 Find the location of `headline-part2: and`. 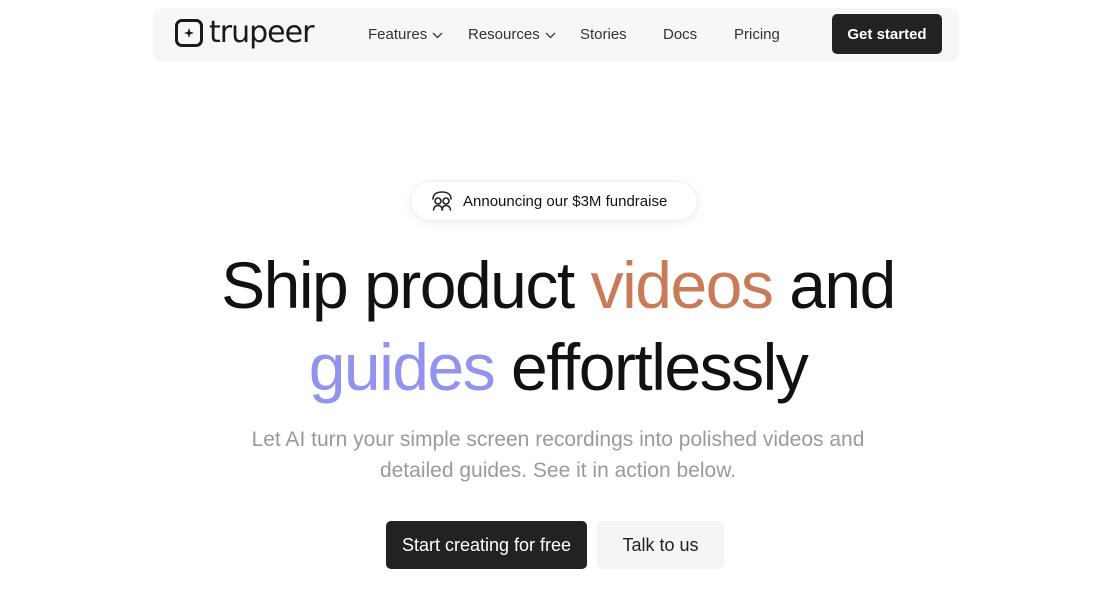

headline-part2: and is located at coordinates (842, 285).